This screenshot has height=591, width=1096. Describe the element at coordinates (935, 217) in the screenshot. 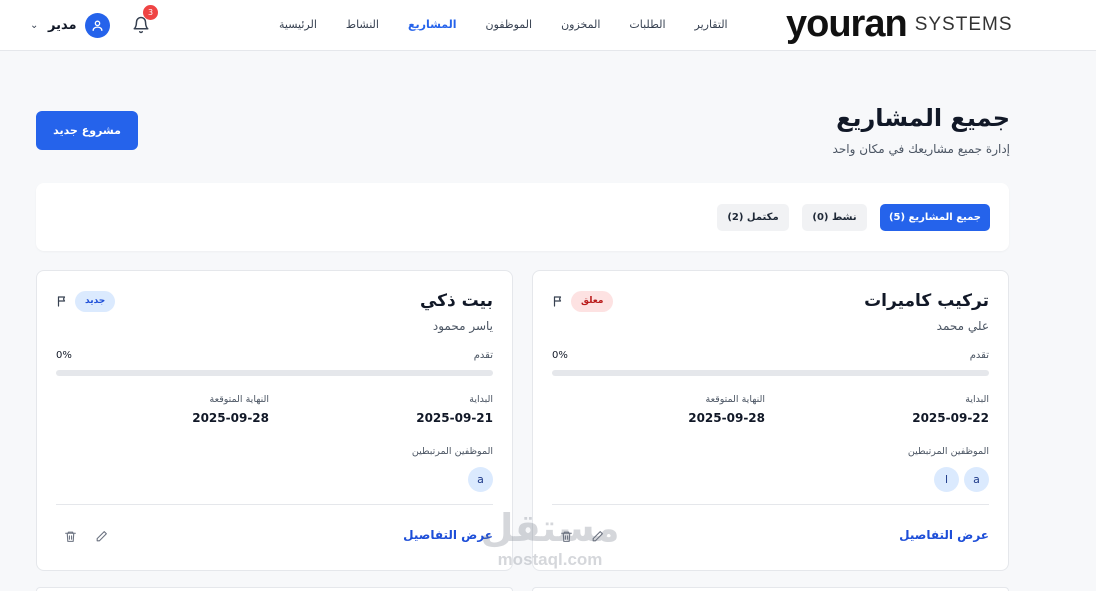

I see `tab-all-projects: جميع المشاريع (5)` at that location.